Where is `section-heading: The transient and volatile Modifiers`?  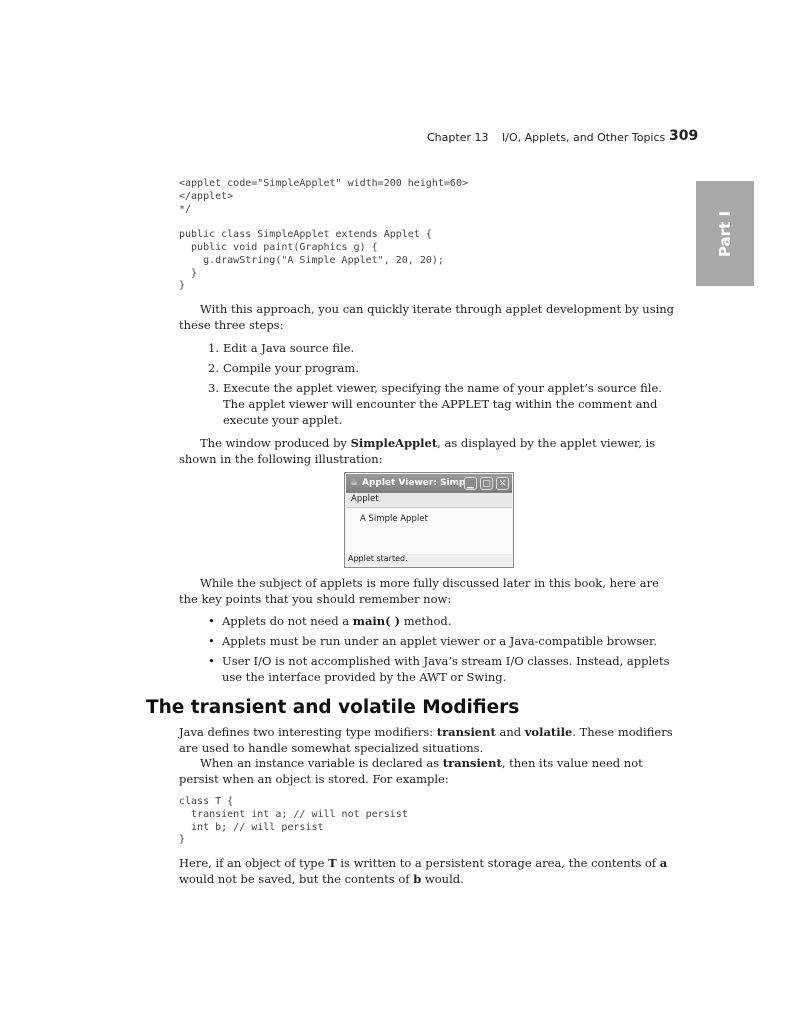 section-heading: The transient and volatile Modifiers is located at coordinates (333, 707).